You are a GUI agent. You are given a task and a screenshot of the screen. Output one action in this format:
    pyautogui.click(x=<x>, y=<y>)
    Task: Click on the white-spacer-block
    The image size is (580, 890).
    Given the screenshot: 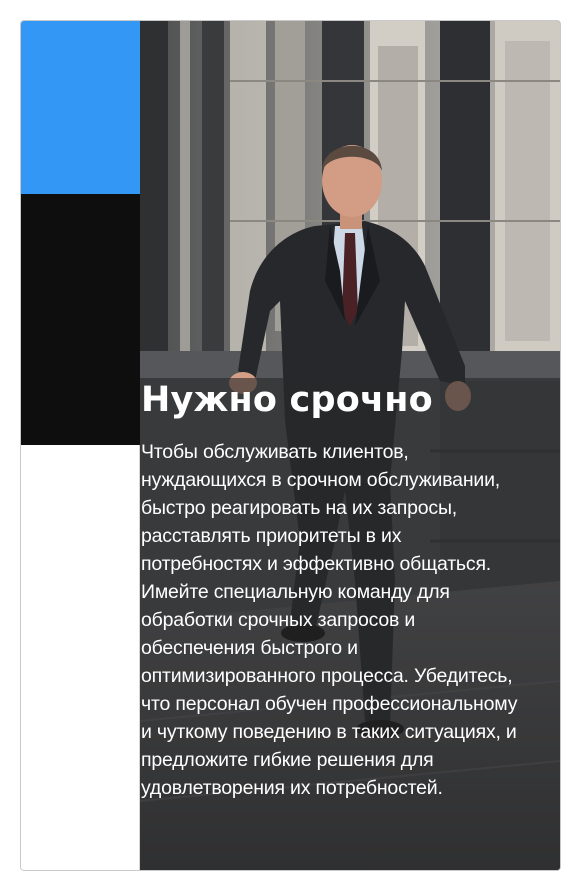 What is the action you would take?
    pyautogui.click(x=80, y=657)
    